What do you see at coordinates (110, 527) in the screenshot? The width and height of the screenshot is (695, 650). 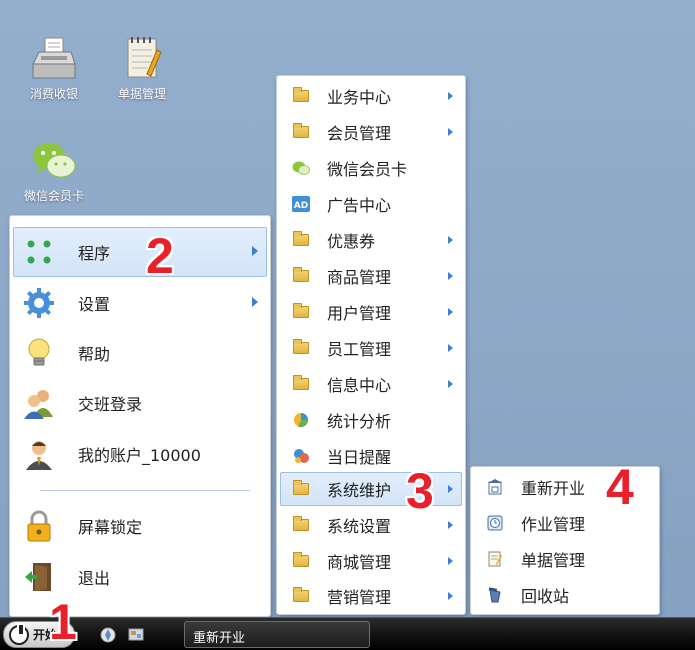 I see `start-menu-item-label: 屏幕锁定` at bounding box center [110, 527].